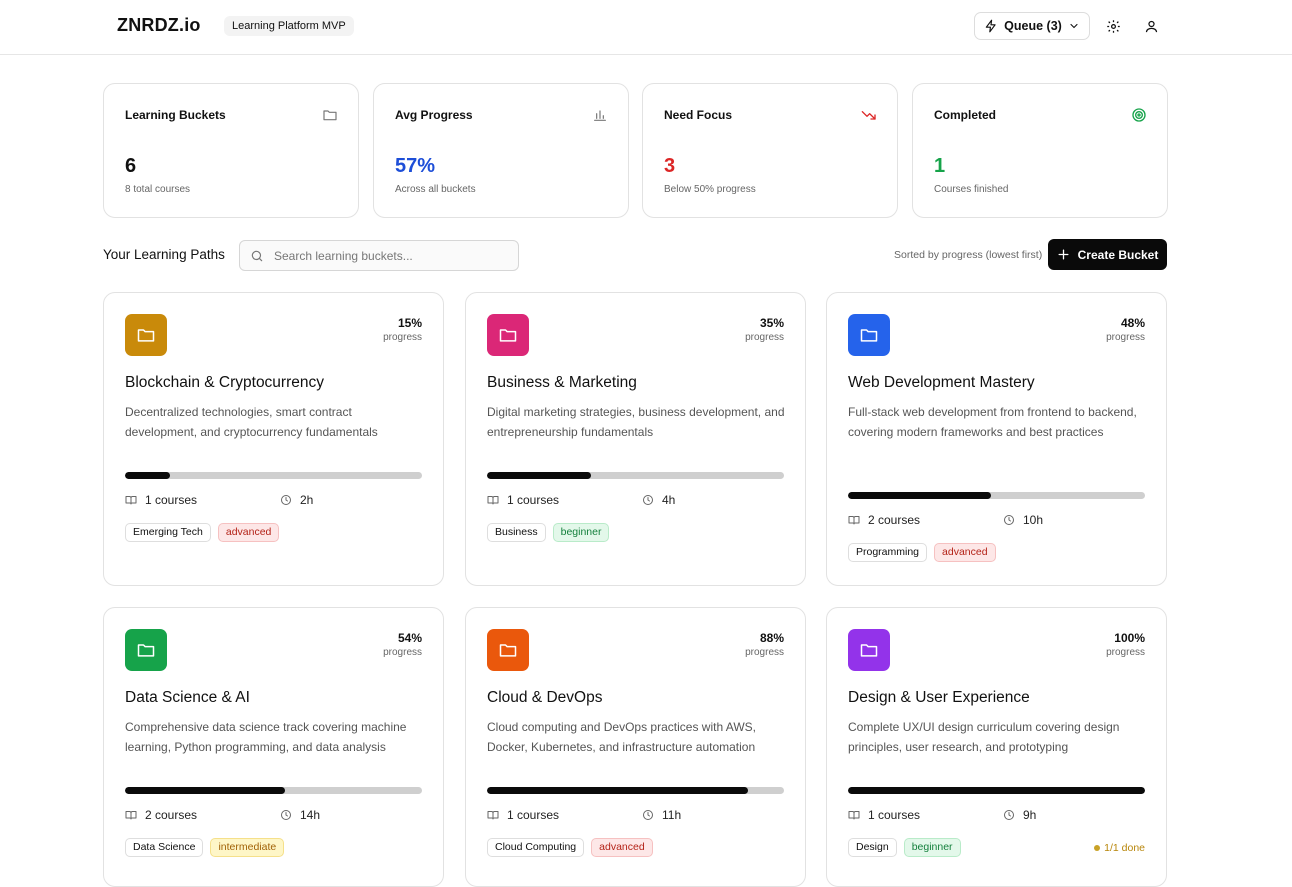 This screenshot has height=887, width=1292. What do you see at coordinates (1023, 520) in the screenshot?
I see `bucket-duration: 10h` at bounding box center [1023, 520].